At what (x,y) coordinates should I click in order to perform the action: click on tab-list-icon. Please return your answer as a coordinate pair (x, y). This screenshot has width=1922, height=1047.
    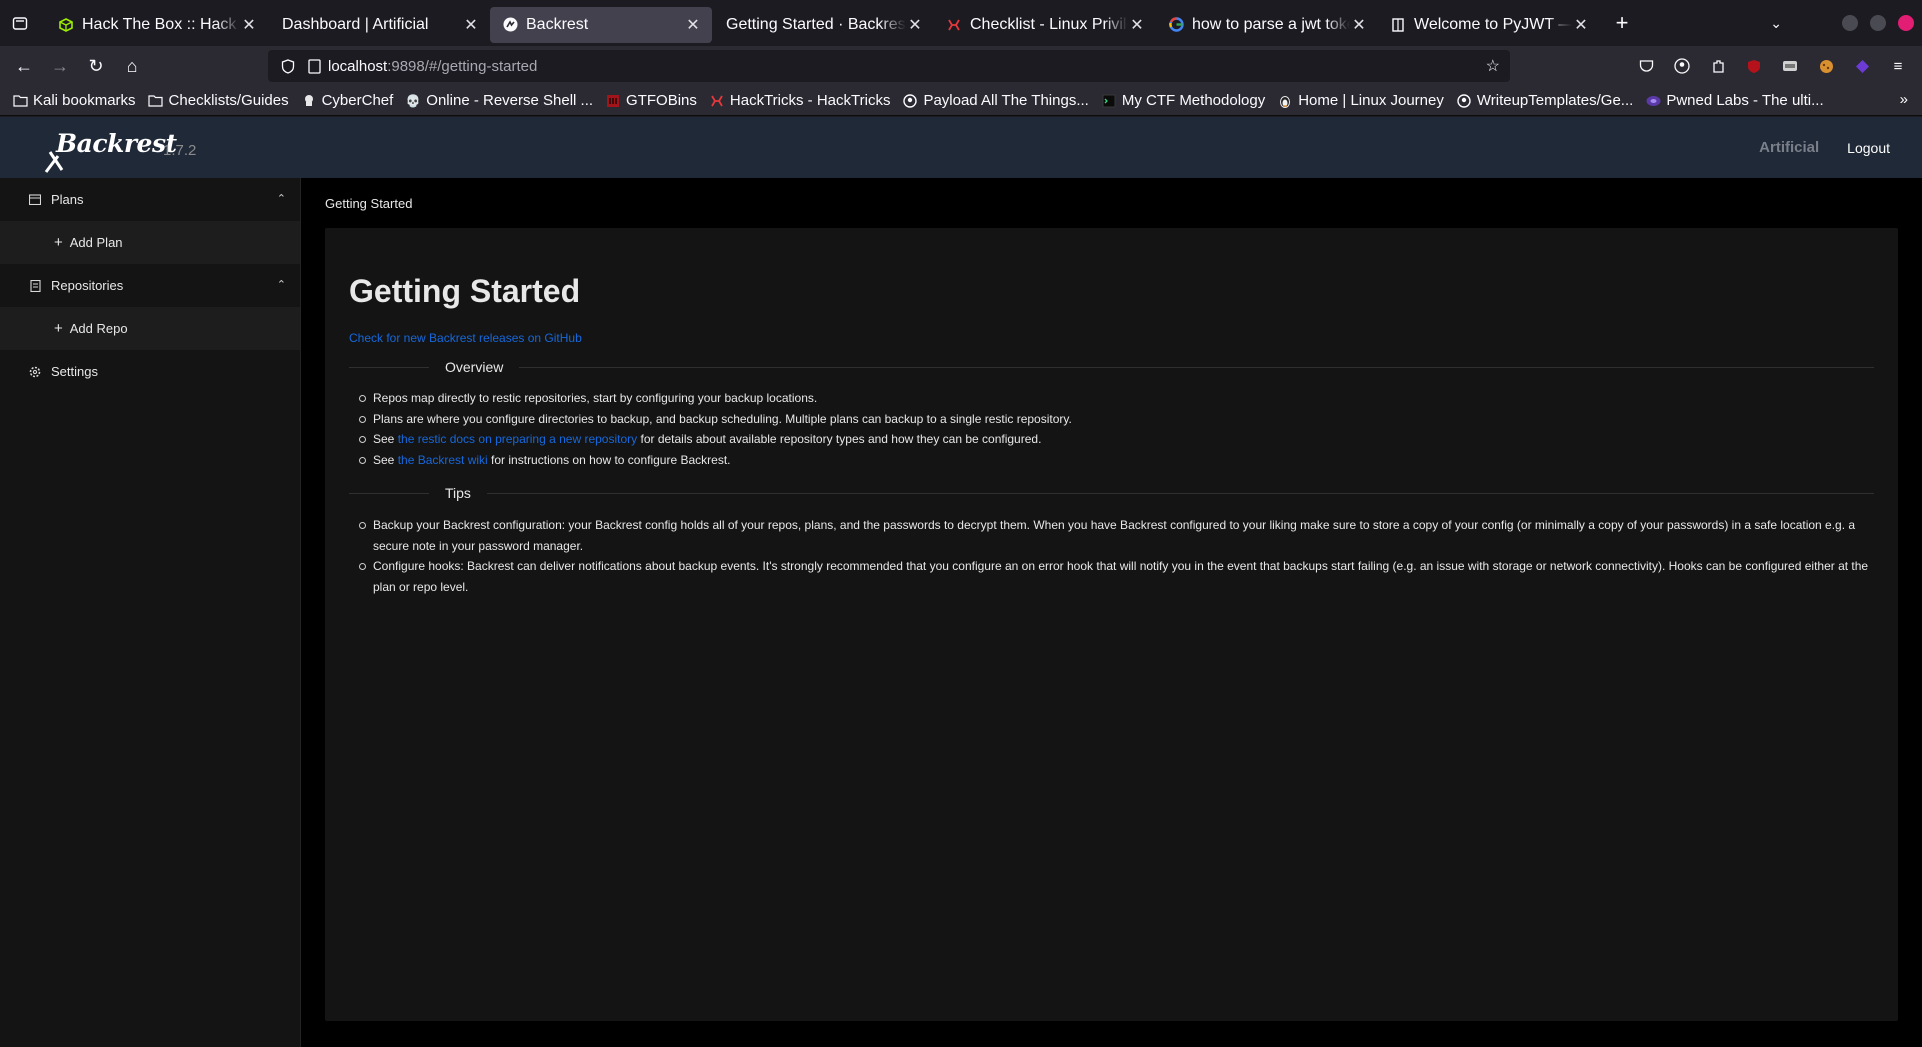
    Looking at the image, I should click on (20, 23).